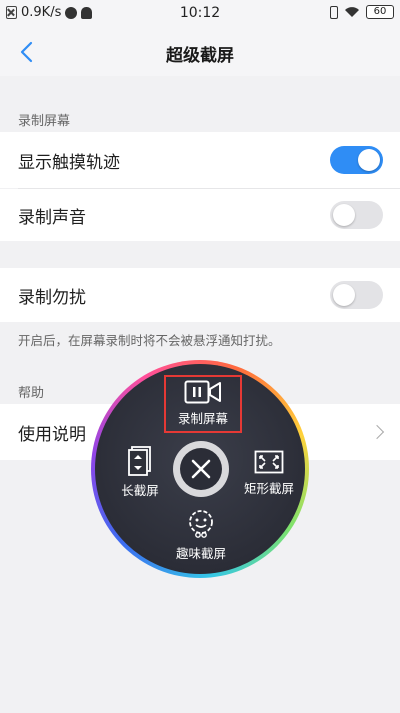 This screenshot has width=400, height=713. I want to click on highlight-box, so click(203, 404).